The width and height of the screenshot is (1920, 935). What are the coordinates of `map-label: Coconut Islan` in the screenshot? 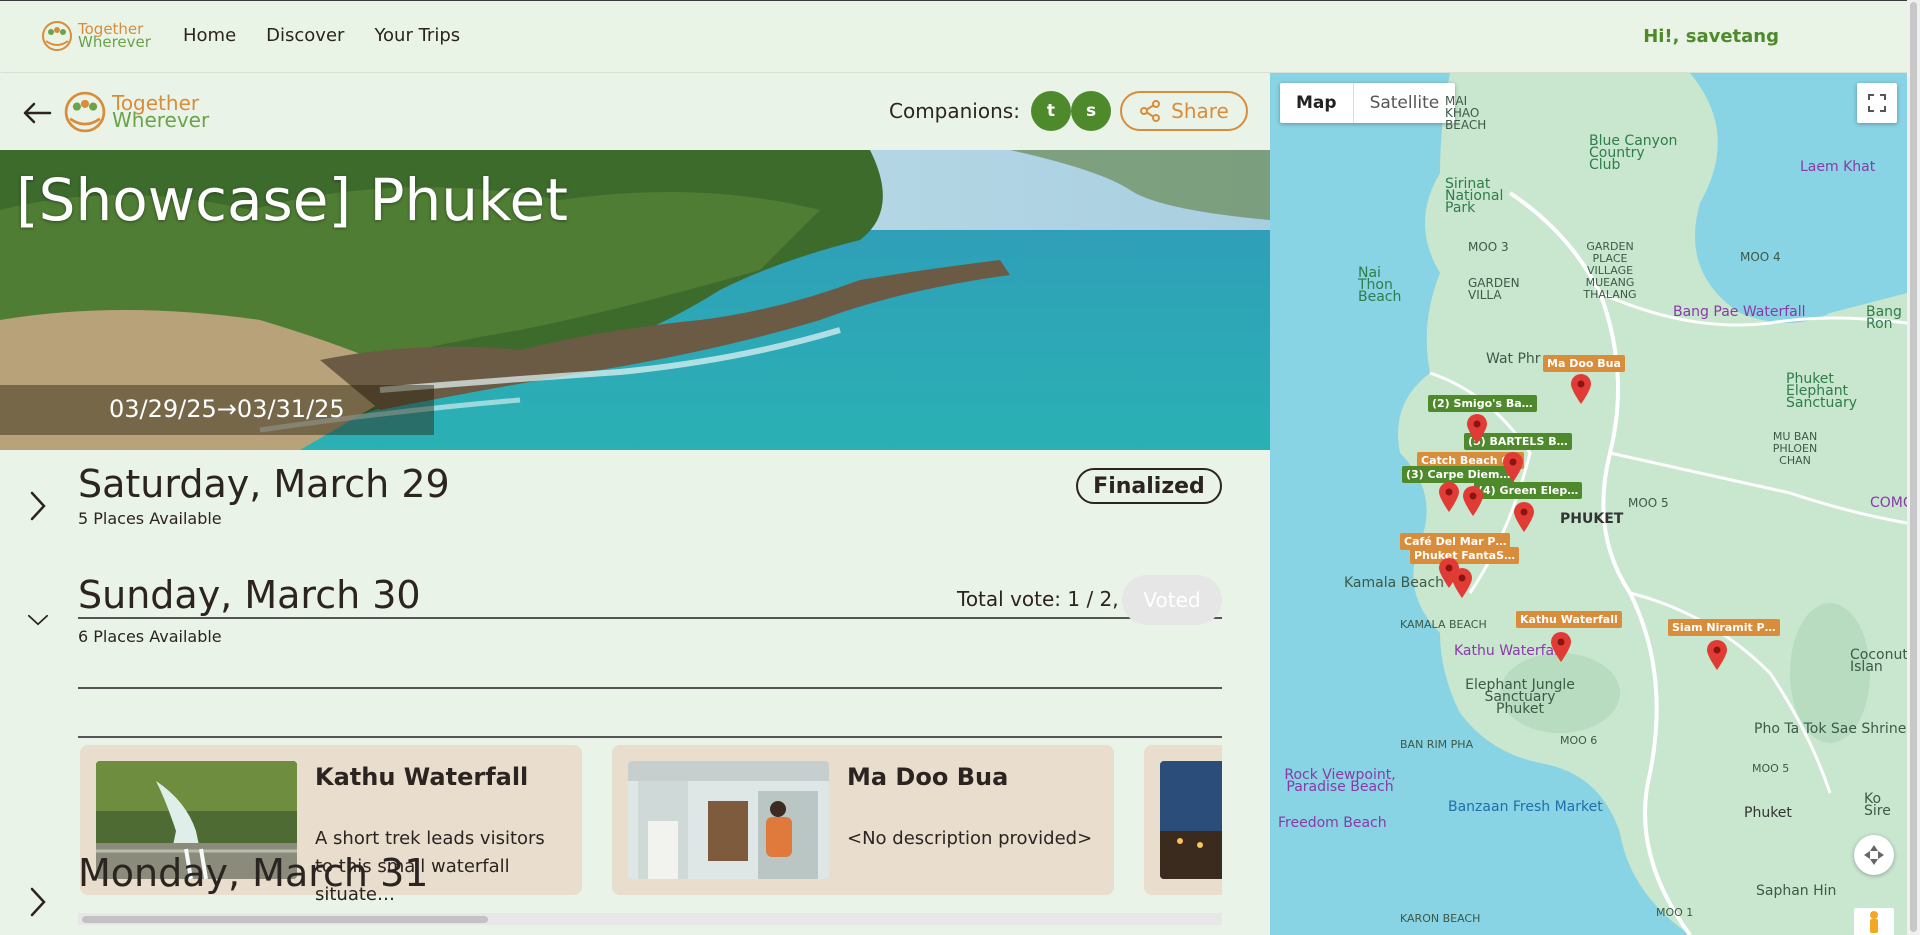 It's located at (1878, 661).